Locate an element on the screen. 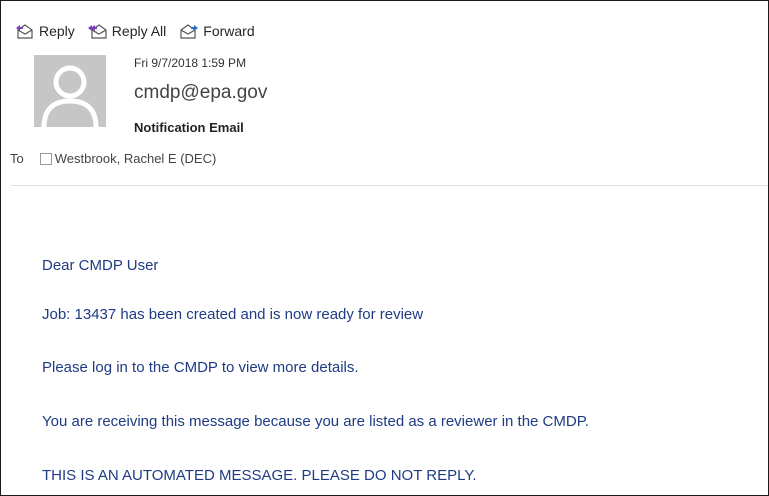 The height and width of the screenshot is (496, 769). recipient-name: Westbrook, Rachel E (DEC) is located at coordinates (136, 158).